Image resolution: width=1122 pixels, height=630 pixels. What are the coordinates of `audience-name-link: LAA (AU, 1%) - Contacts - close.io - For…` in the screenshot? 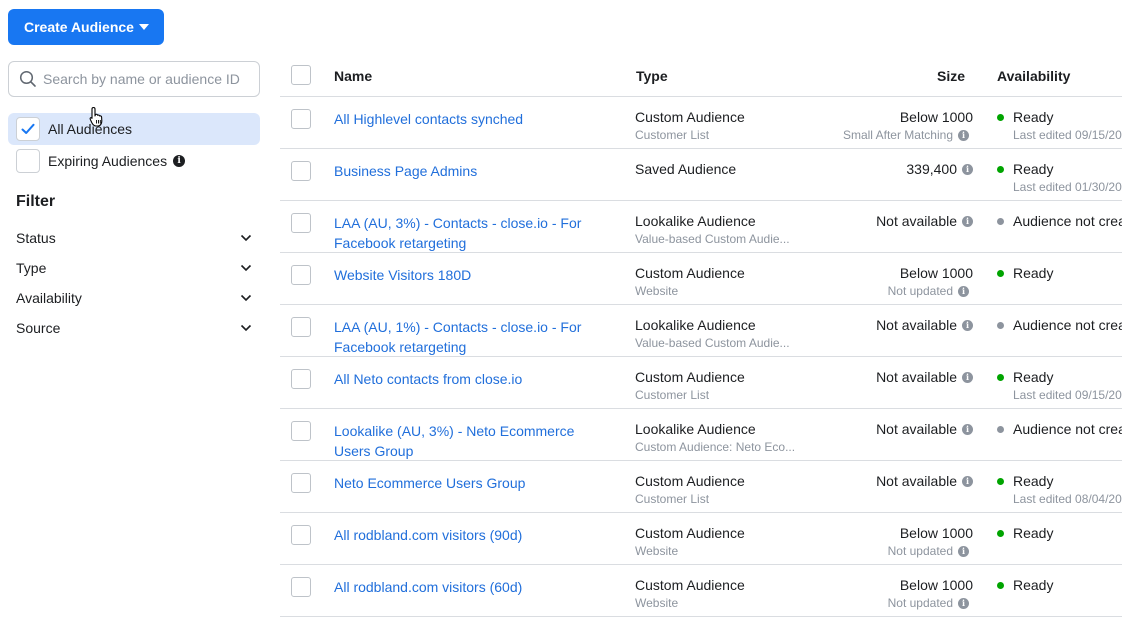 It's located at (474, 337).